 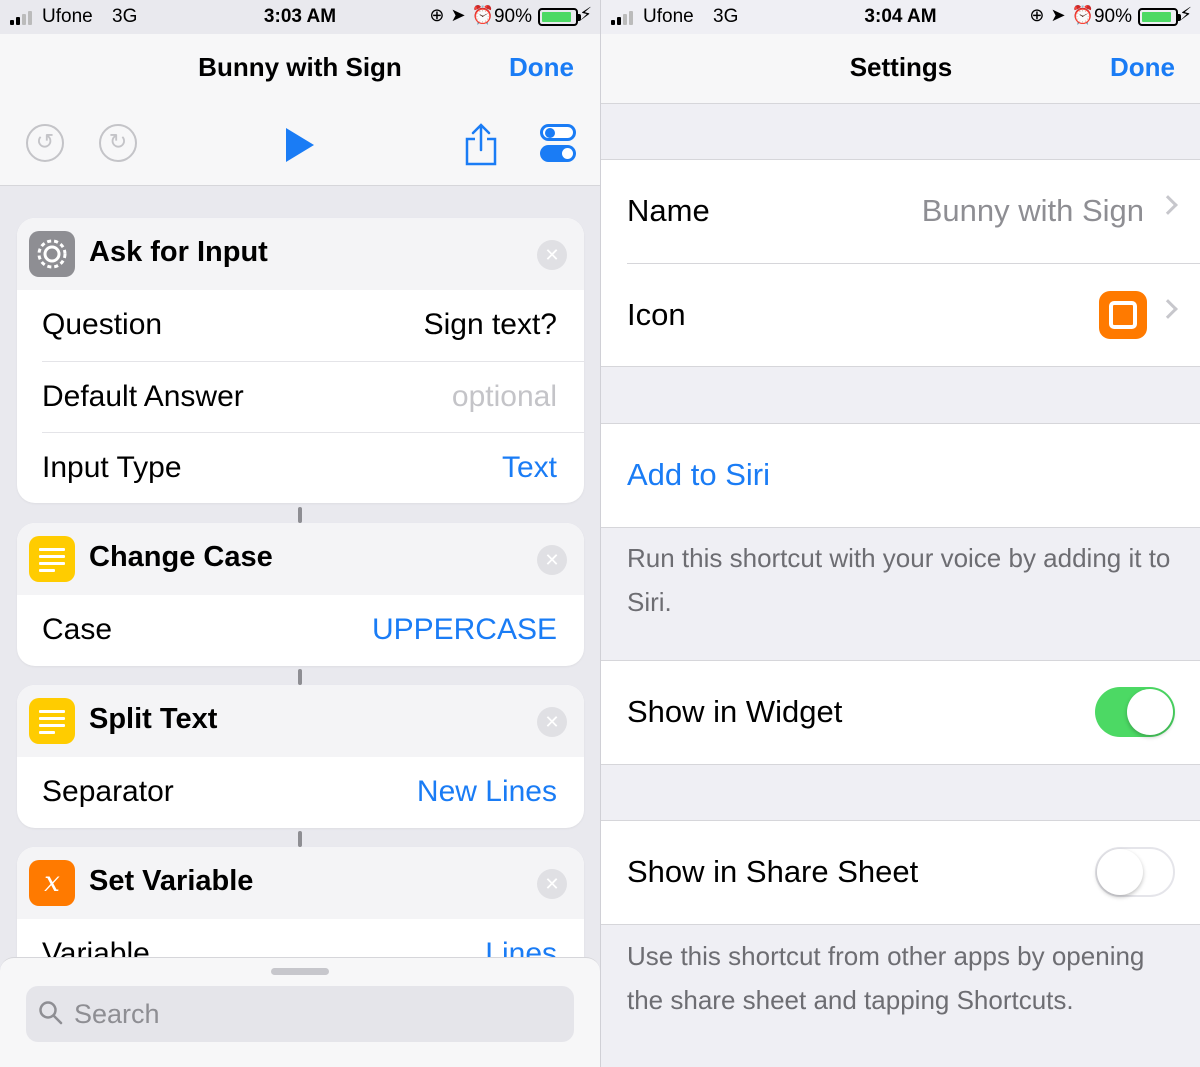 I want to click on name-row: Name Bunny with Sign, so click(x=900, y=211).